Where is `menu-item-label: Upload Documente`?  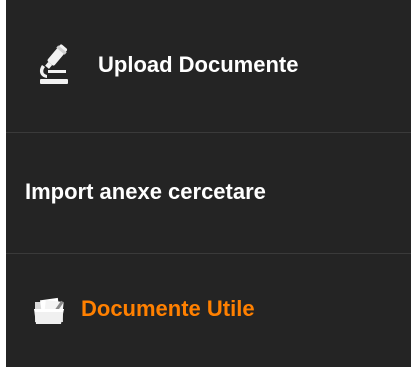
menu-item-label: Upload Documente is located at coordinates (198, 64).